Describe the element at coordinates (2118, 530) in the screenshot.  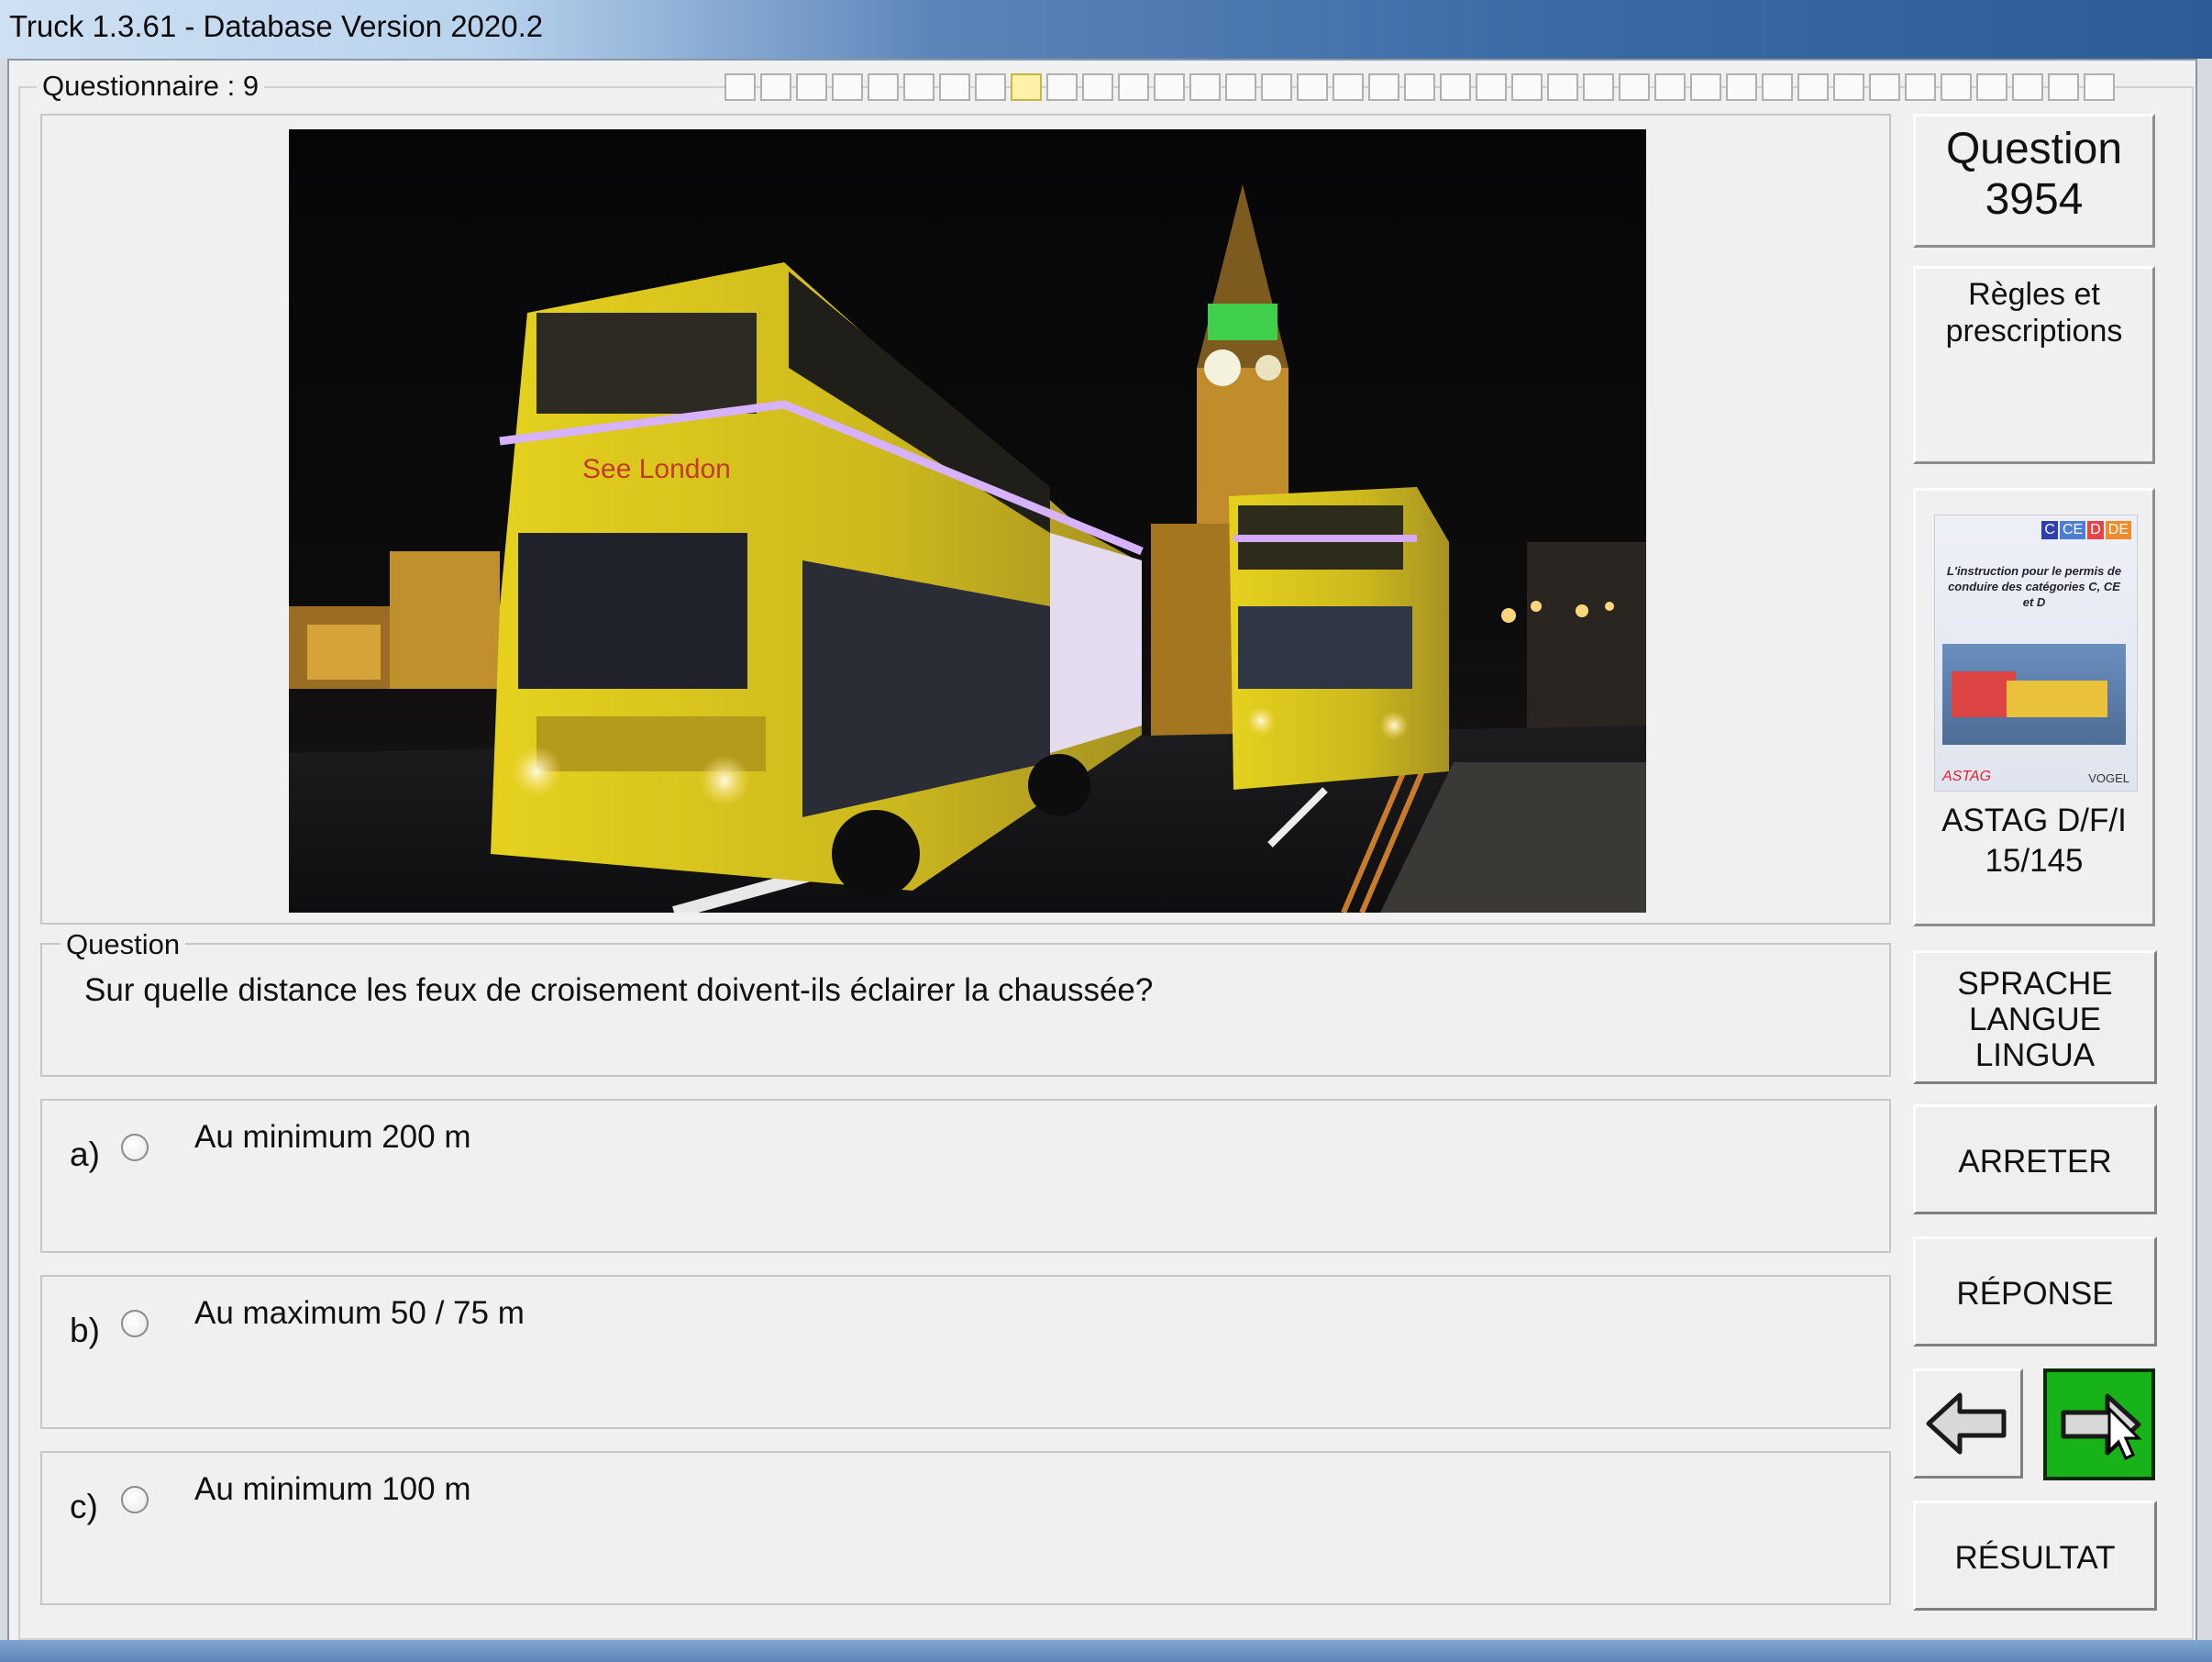
I see `badge-de: DE` at that location.